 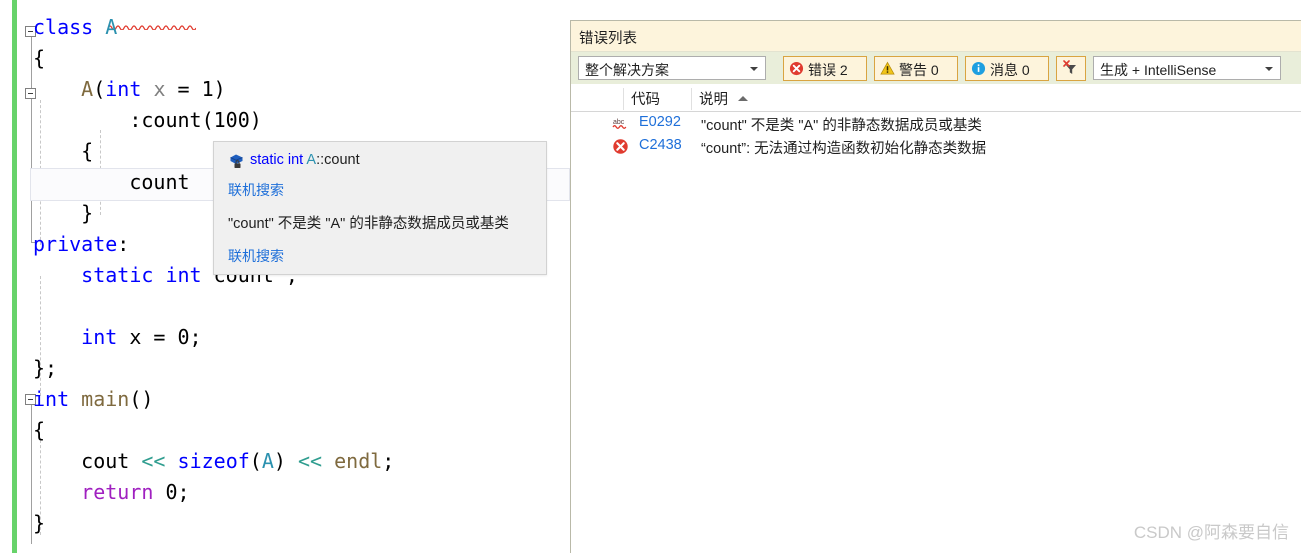 I want to click on code-line: }, so click(x=301, y=523).